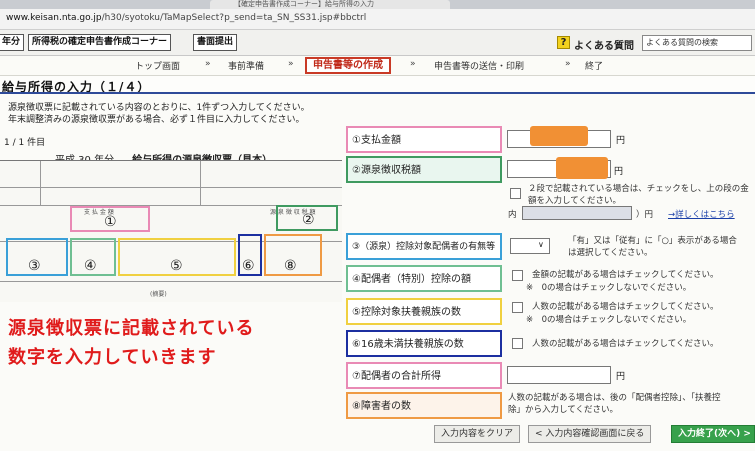 The image size is (755, 451). What do you see at coordinates (424, 139) in the screenshot?
I see `field-label-pay: ①支払金額` at bounding box center [424, 139].